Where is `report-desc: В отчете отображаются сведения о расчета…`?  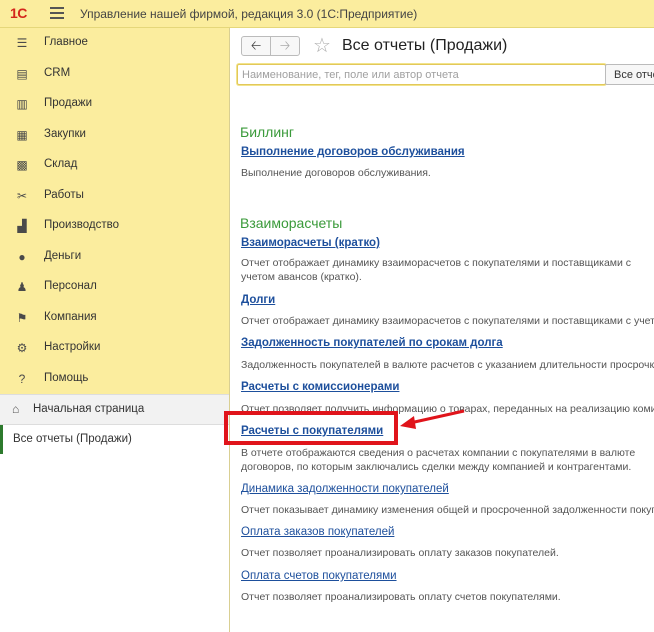
report-desc: В отчете отображаются сведения о расчета… is located at coordinates (438, 460).